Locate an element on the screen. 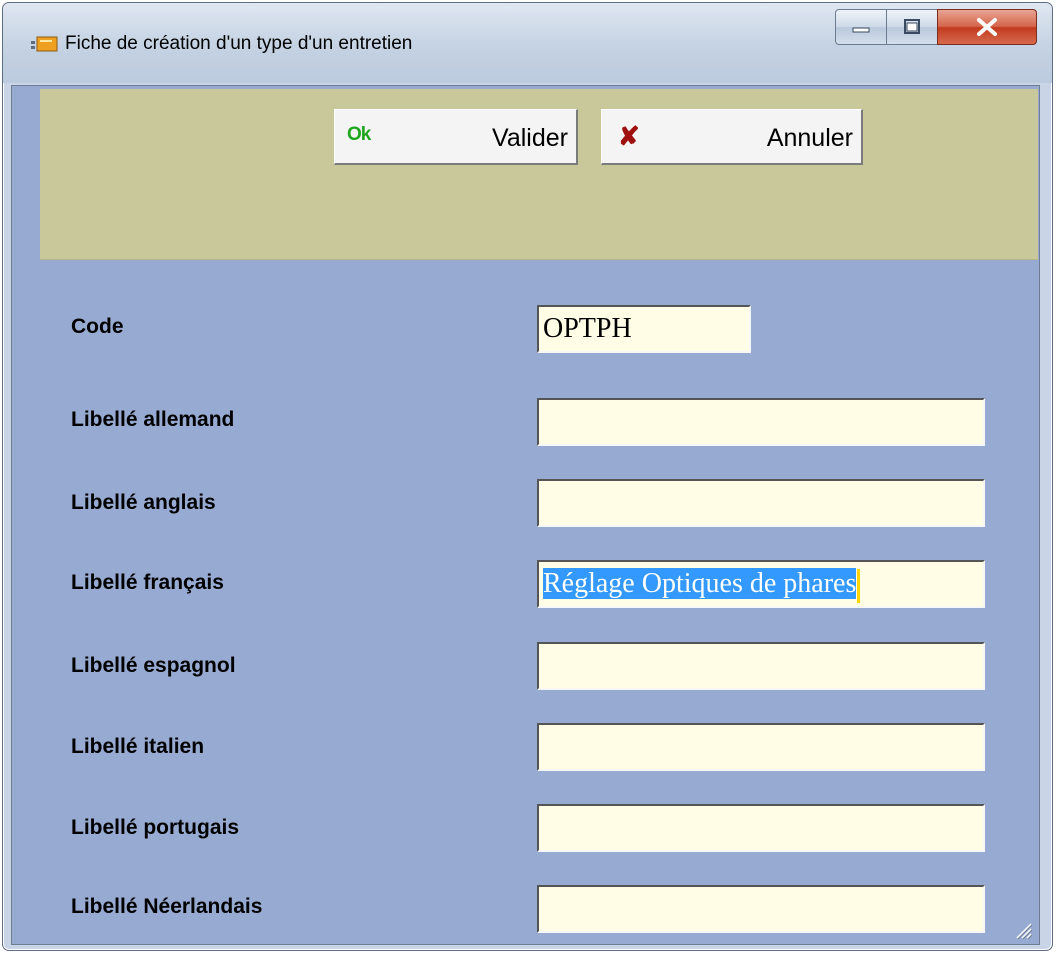 The image size is (1057, 955). libelle-allemand-field is located at coordinates (761, 422).